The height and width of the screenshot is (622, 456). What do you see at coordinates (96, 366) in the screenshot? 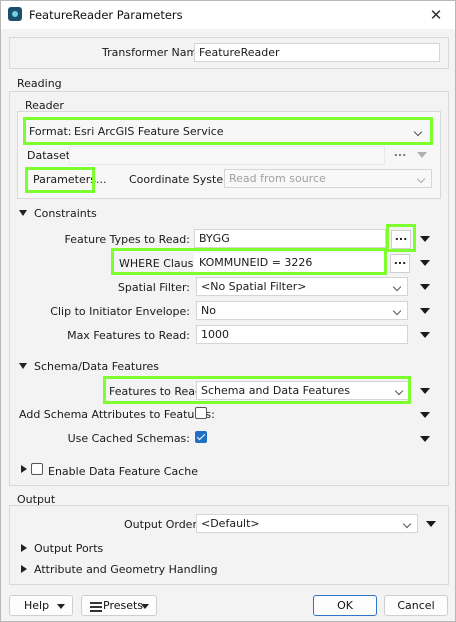
I see `schema-section-label: Schema/Data Features` at bounding box center [96, 366].